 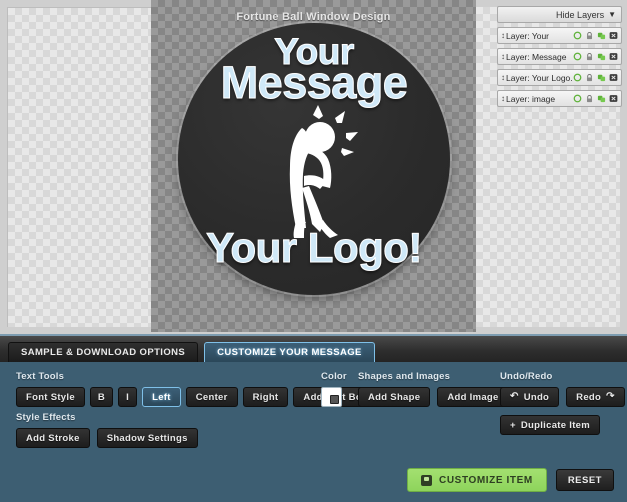 I want to click on customize-item-label: CUSTOMIZE ITEM, so click(x=486, y=480).